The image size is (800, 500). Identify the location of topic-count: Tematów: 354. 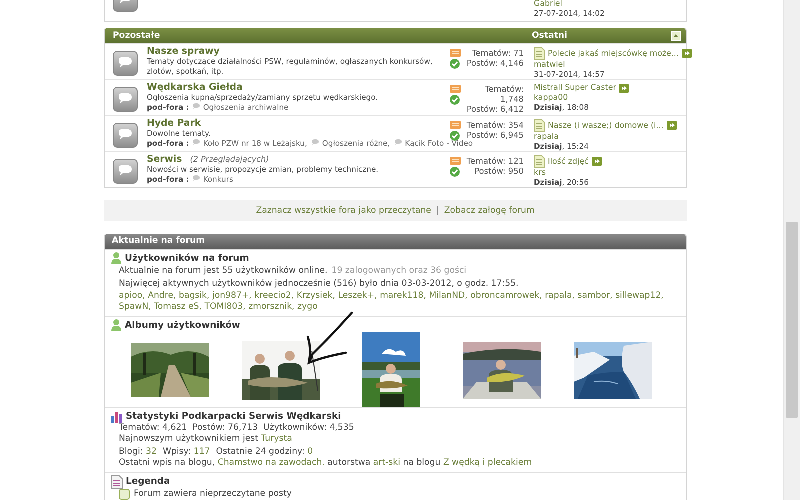
(495, 125).